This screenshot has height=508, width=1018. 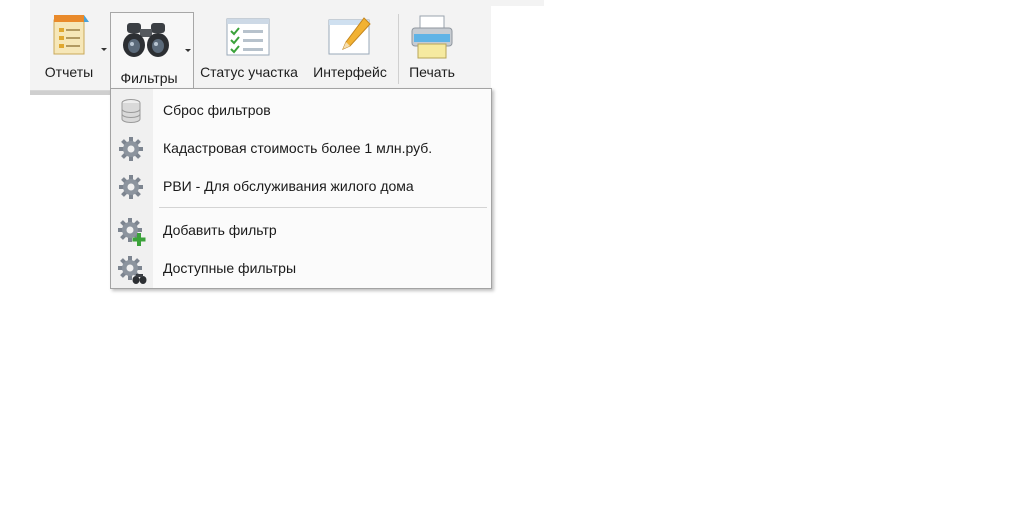 I want to click on print-label: Печать, so click(x=432, y=72).